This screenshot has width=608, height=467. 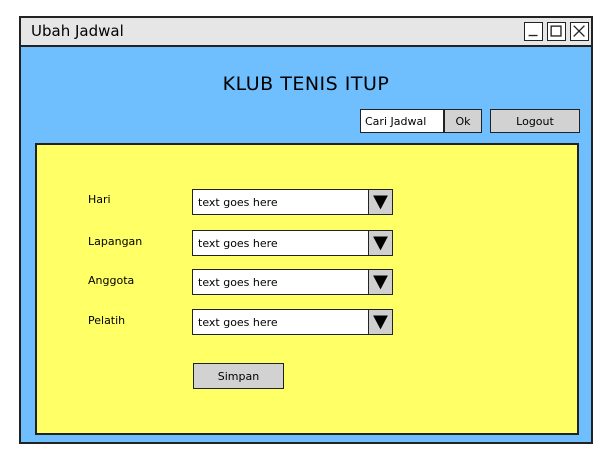 I want to click on select-hari: text goes here, so click(x=292, y=202).